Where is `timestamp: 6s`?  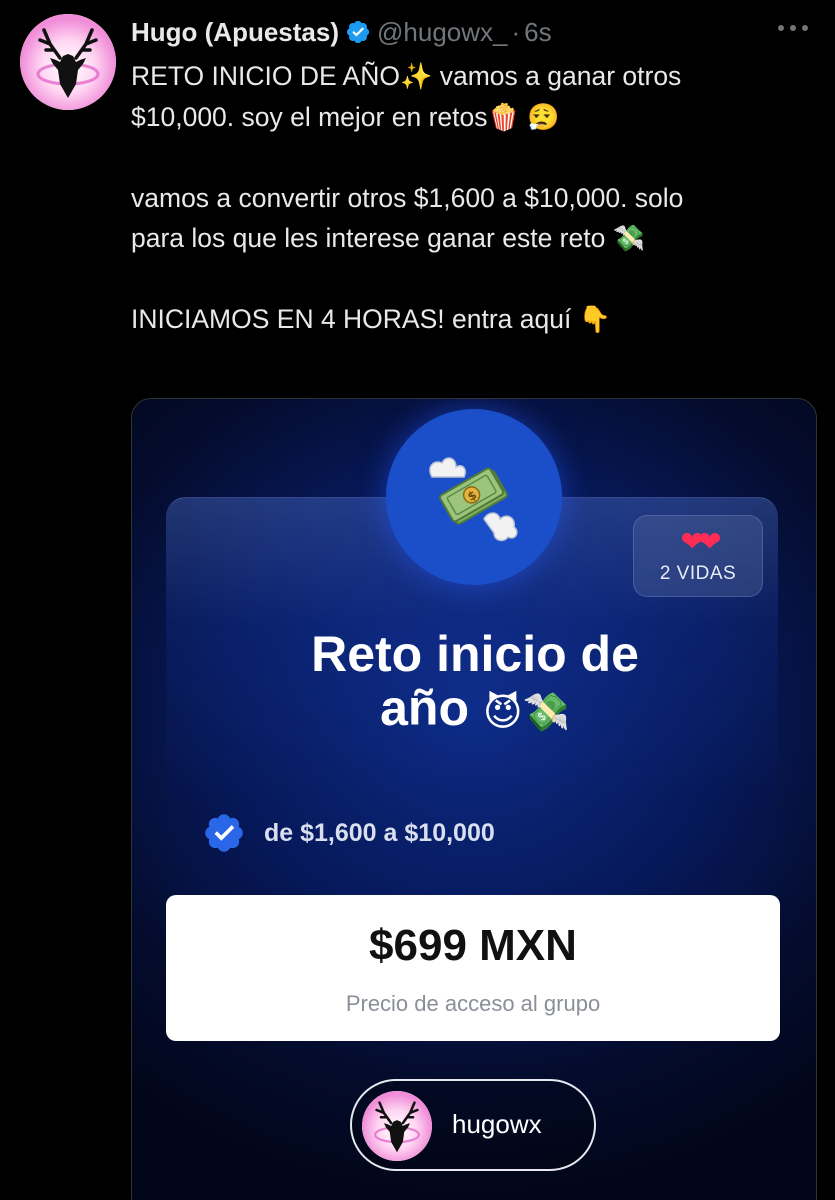 timestamp: 6s is located at coordinates (537, 32).